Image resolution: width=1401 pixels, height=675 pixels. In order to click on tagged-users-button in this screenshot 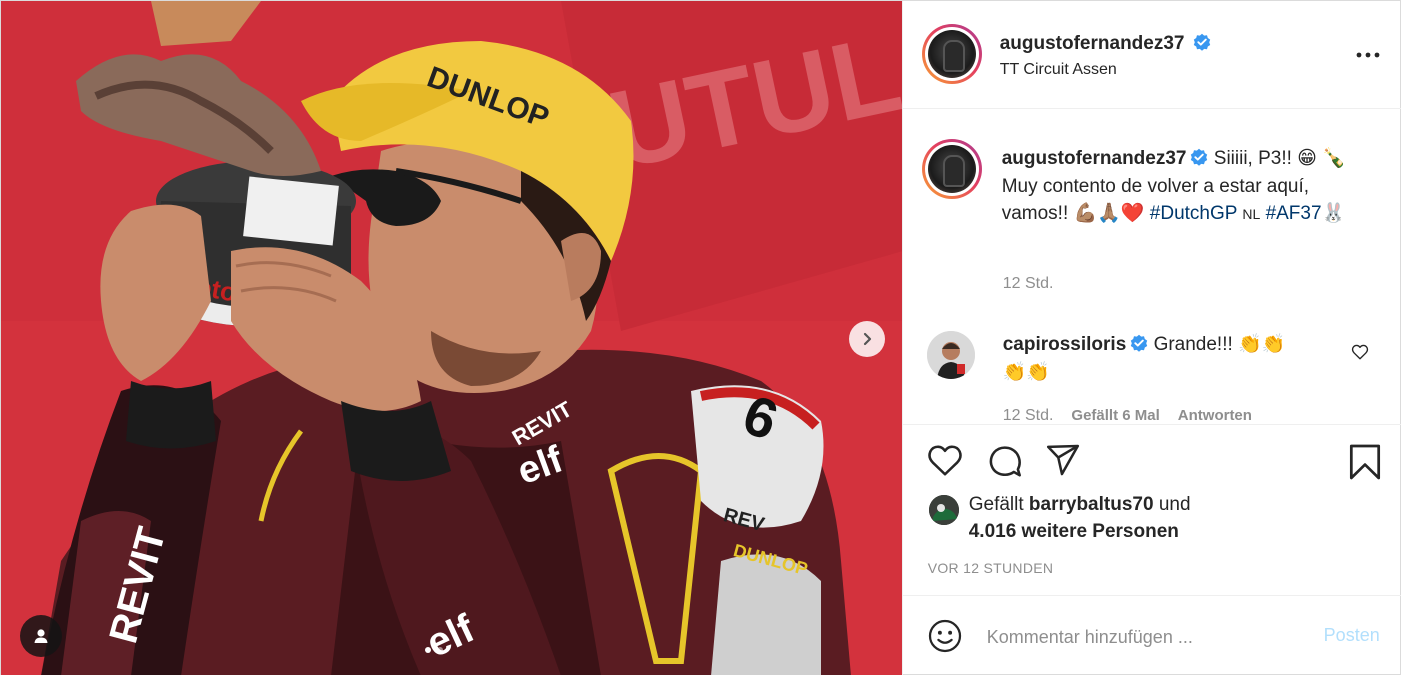, I will do `click(41, 636)`.